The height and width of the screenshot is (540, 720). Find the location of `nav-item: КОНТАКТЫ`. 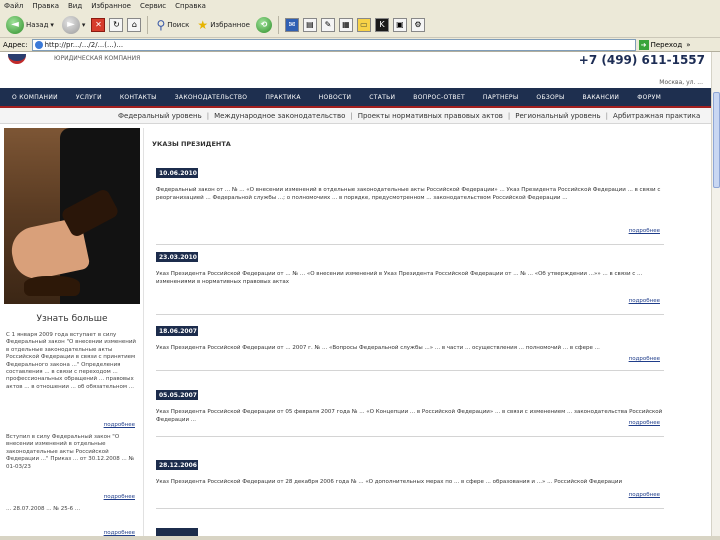

nav-item: КОНТАКТЫ is located at coordinates (138, 97).